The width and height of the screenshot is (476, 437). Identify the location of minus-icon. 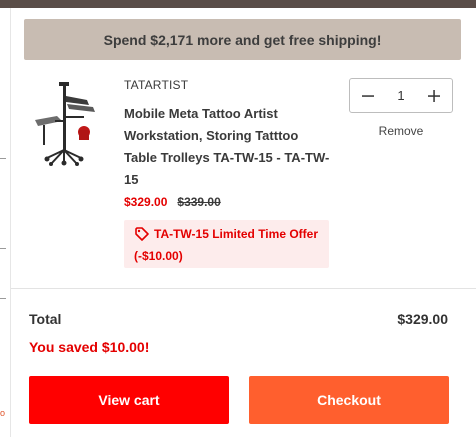
(368, 96).